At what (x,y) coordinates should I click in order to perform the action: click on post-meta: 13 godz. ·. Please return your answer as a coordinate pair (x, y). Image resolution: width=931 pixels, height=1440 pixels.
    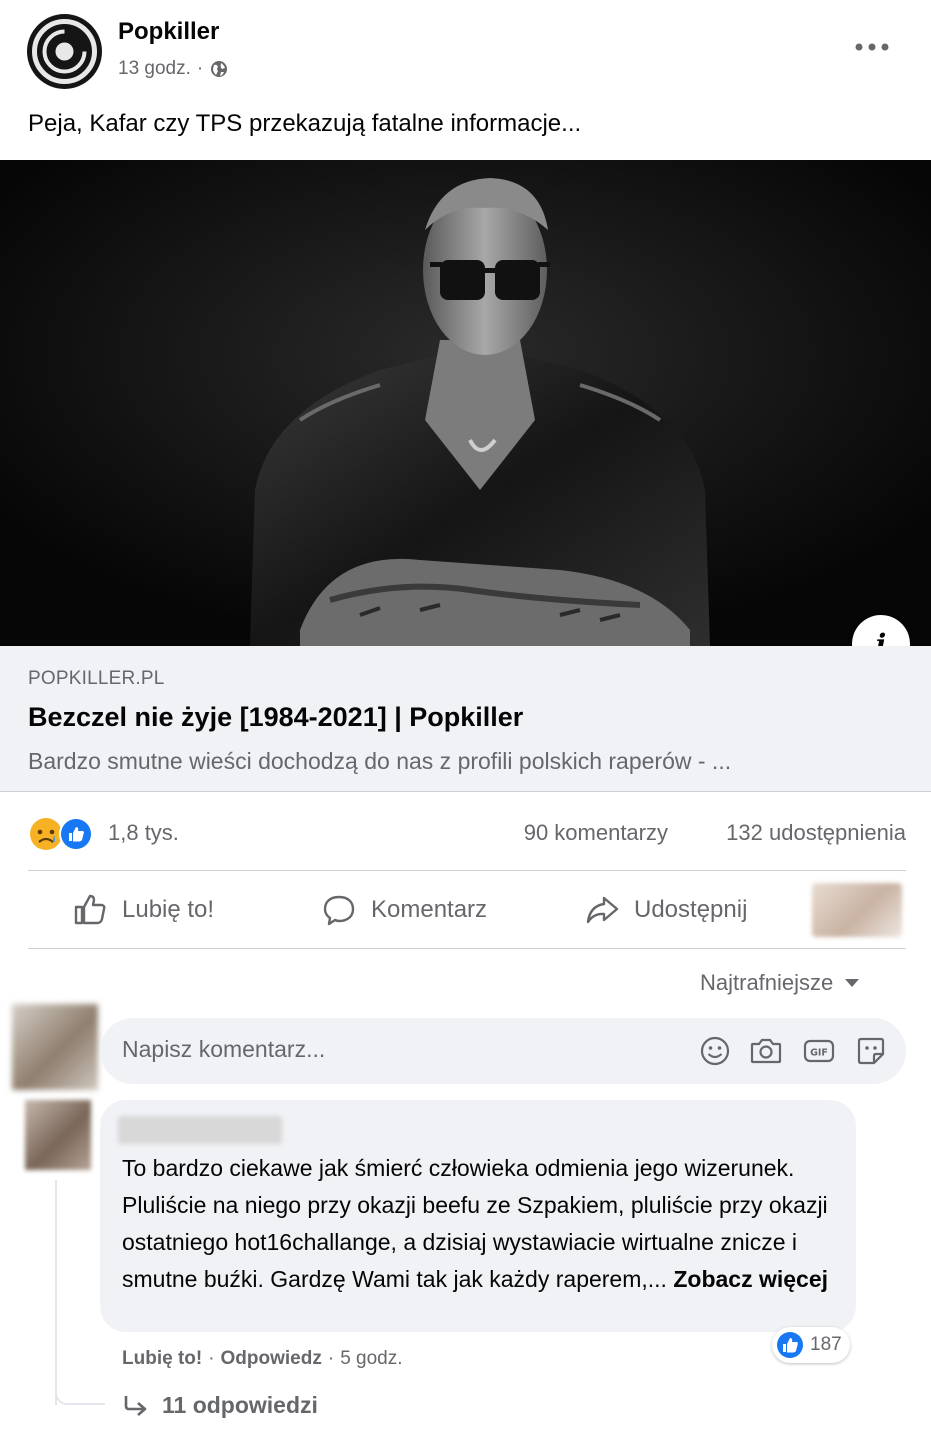
    Looking at the image, I should click on (173, 69).